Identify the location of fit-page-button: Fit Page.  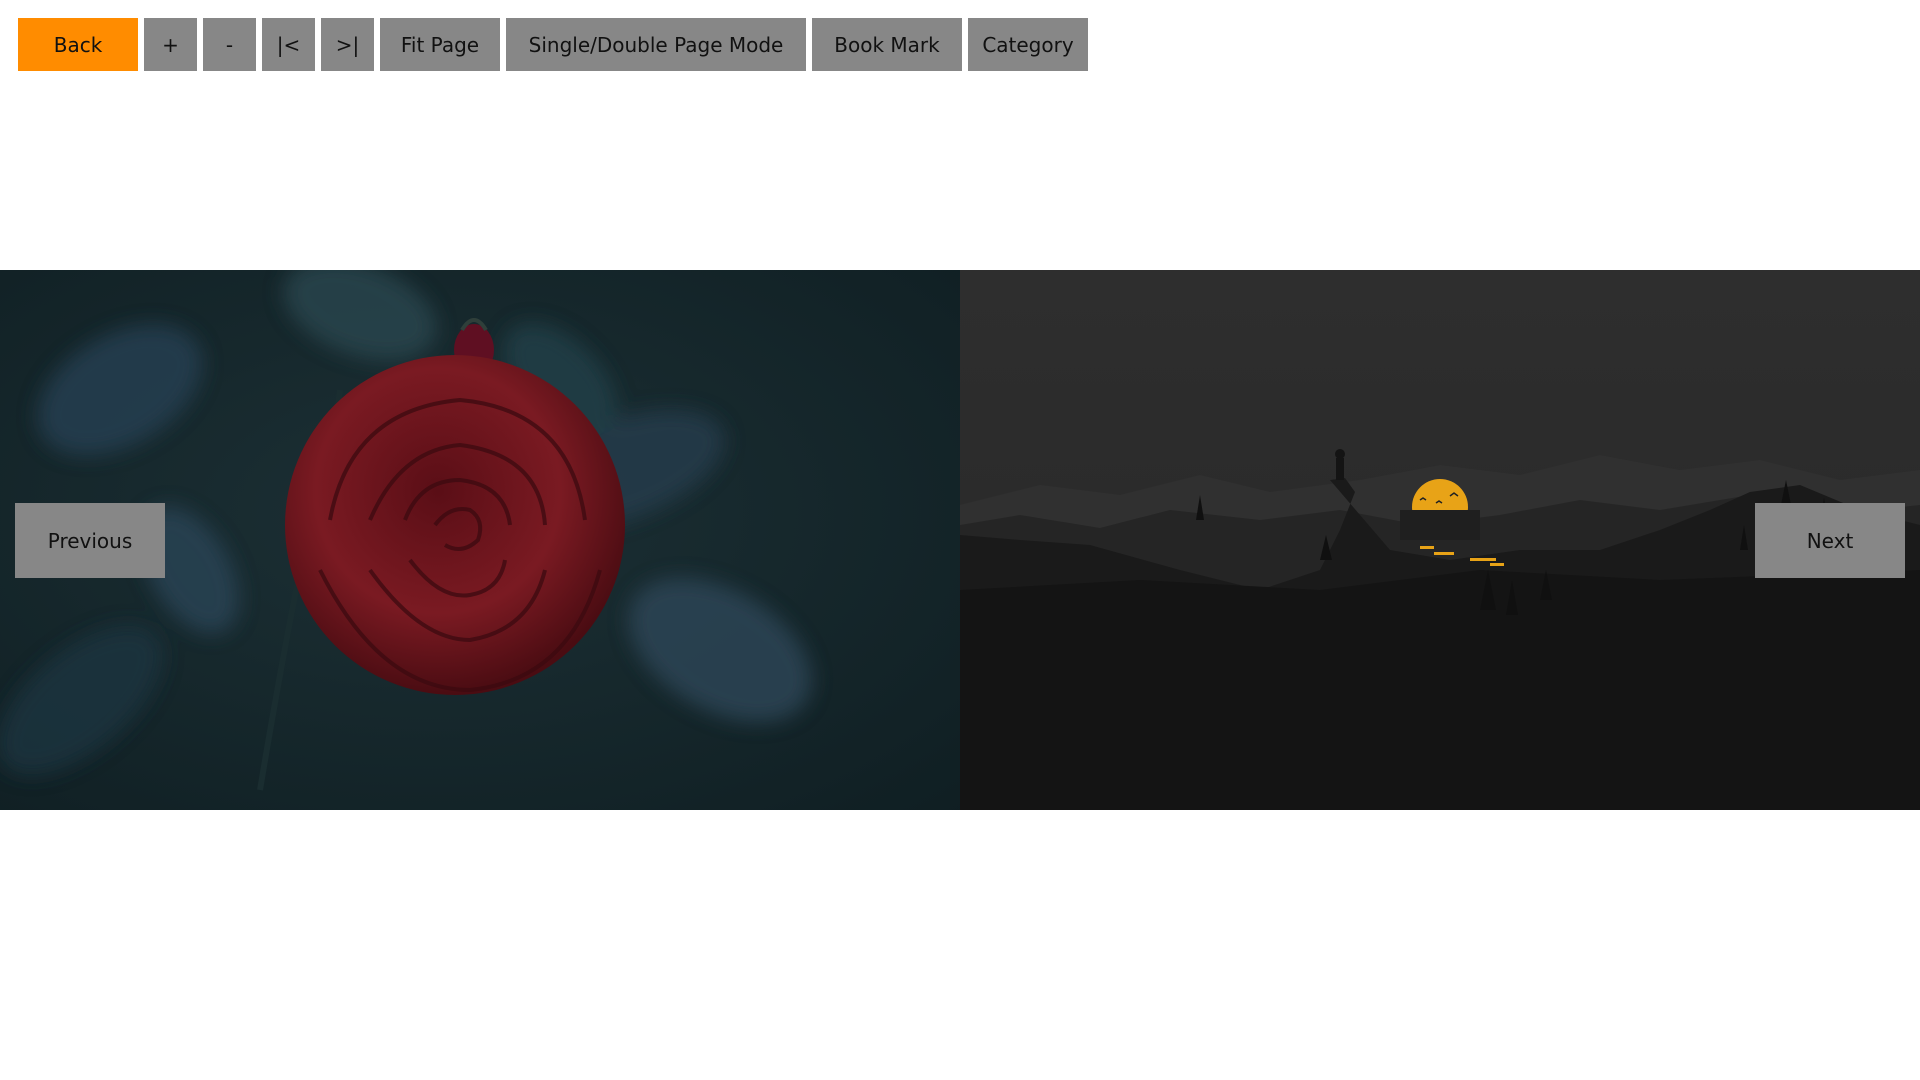
(440, 44).